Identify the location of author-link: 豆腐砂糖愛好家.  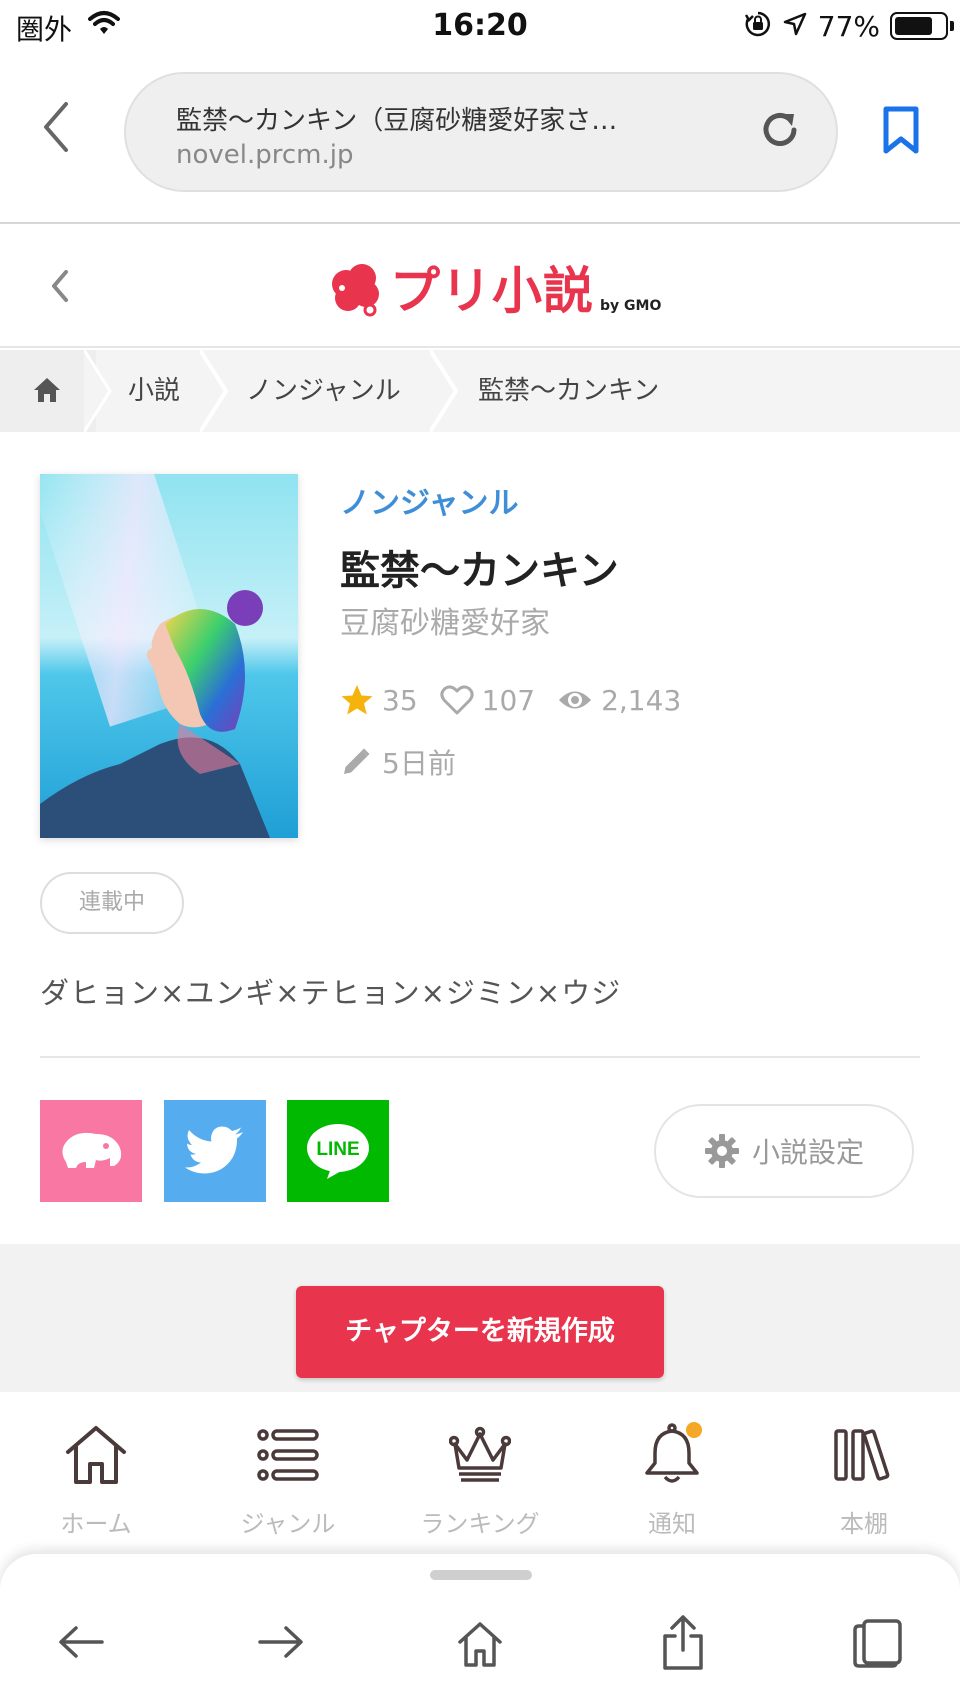
(445, 620).